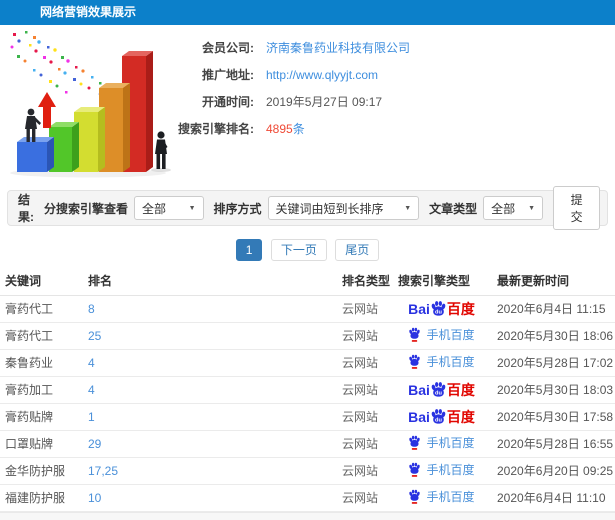 This screenshot has width=615, height=520. I want to click on table-row: 膏药代工 25 云网站 手机百度 2020年5月30日 18:06, so click(307, 336).